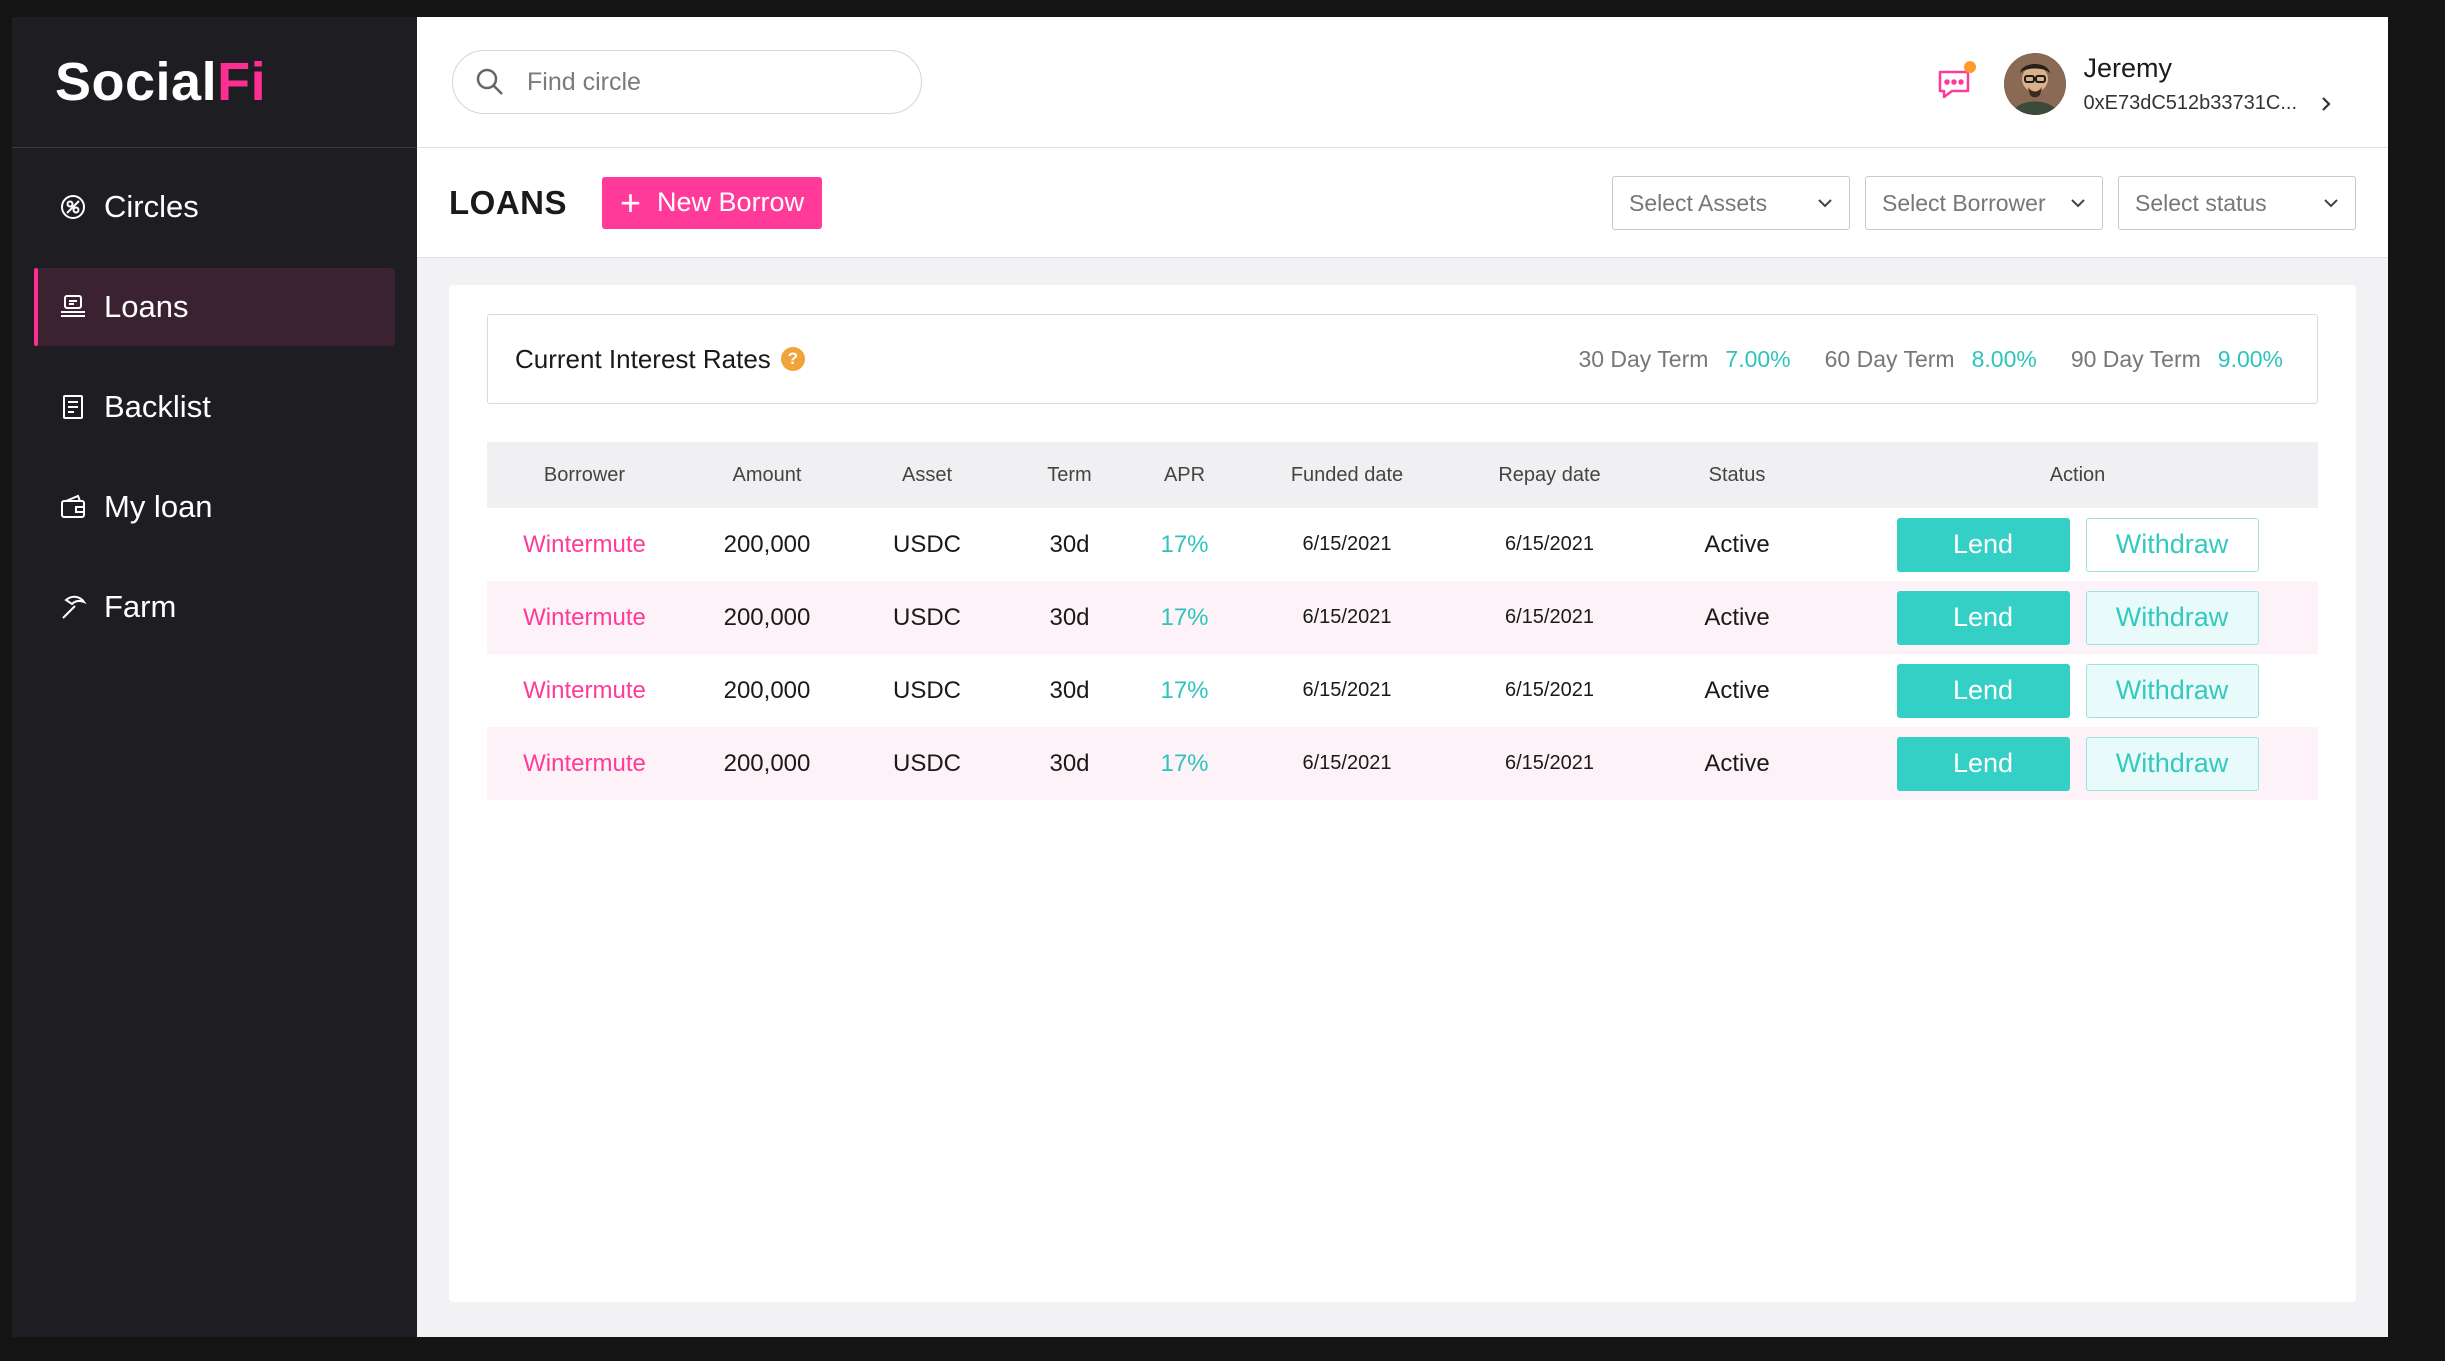  I want to click on chat-icon, so click(1955, 82).